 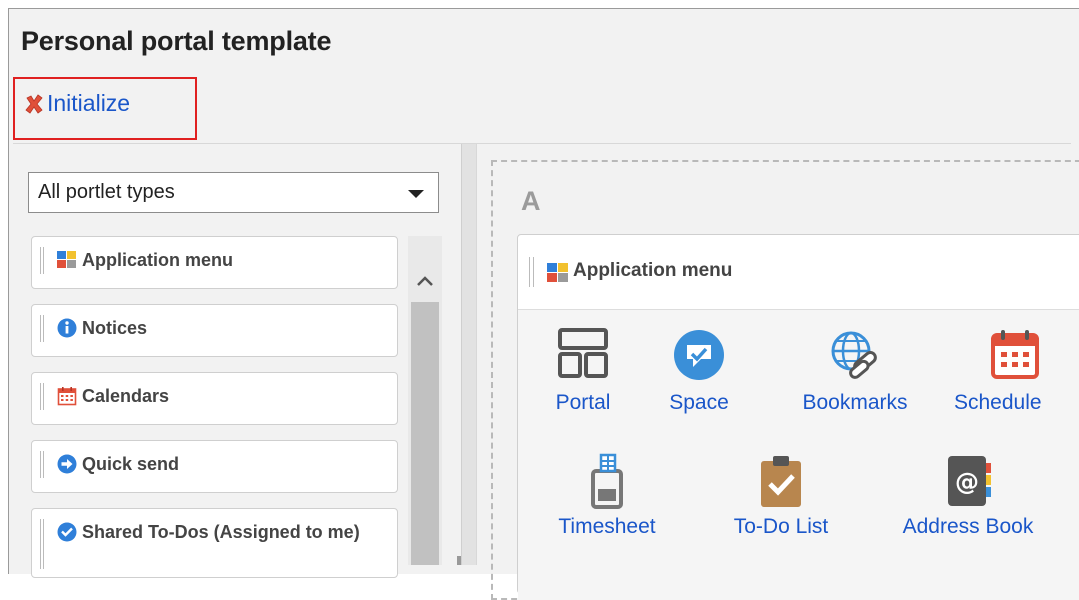 I want to click on palette-portlet-shared-todos: Shared To-Dos (Assigned to me), so click(x=214, y=543).